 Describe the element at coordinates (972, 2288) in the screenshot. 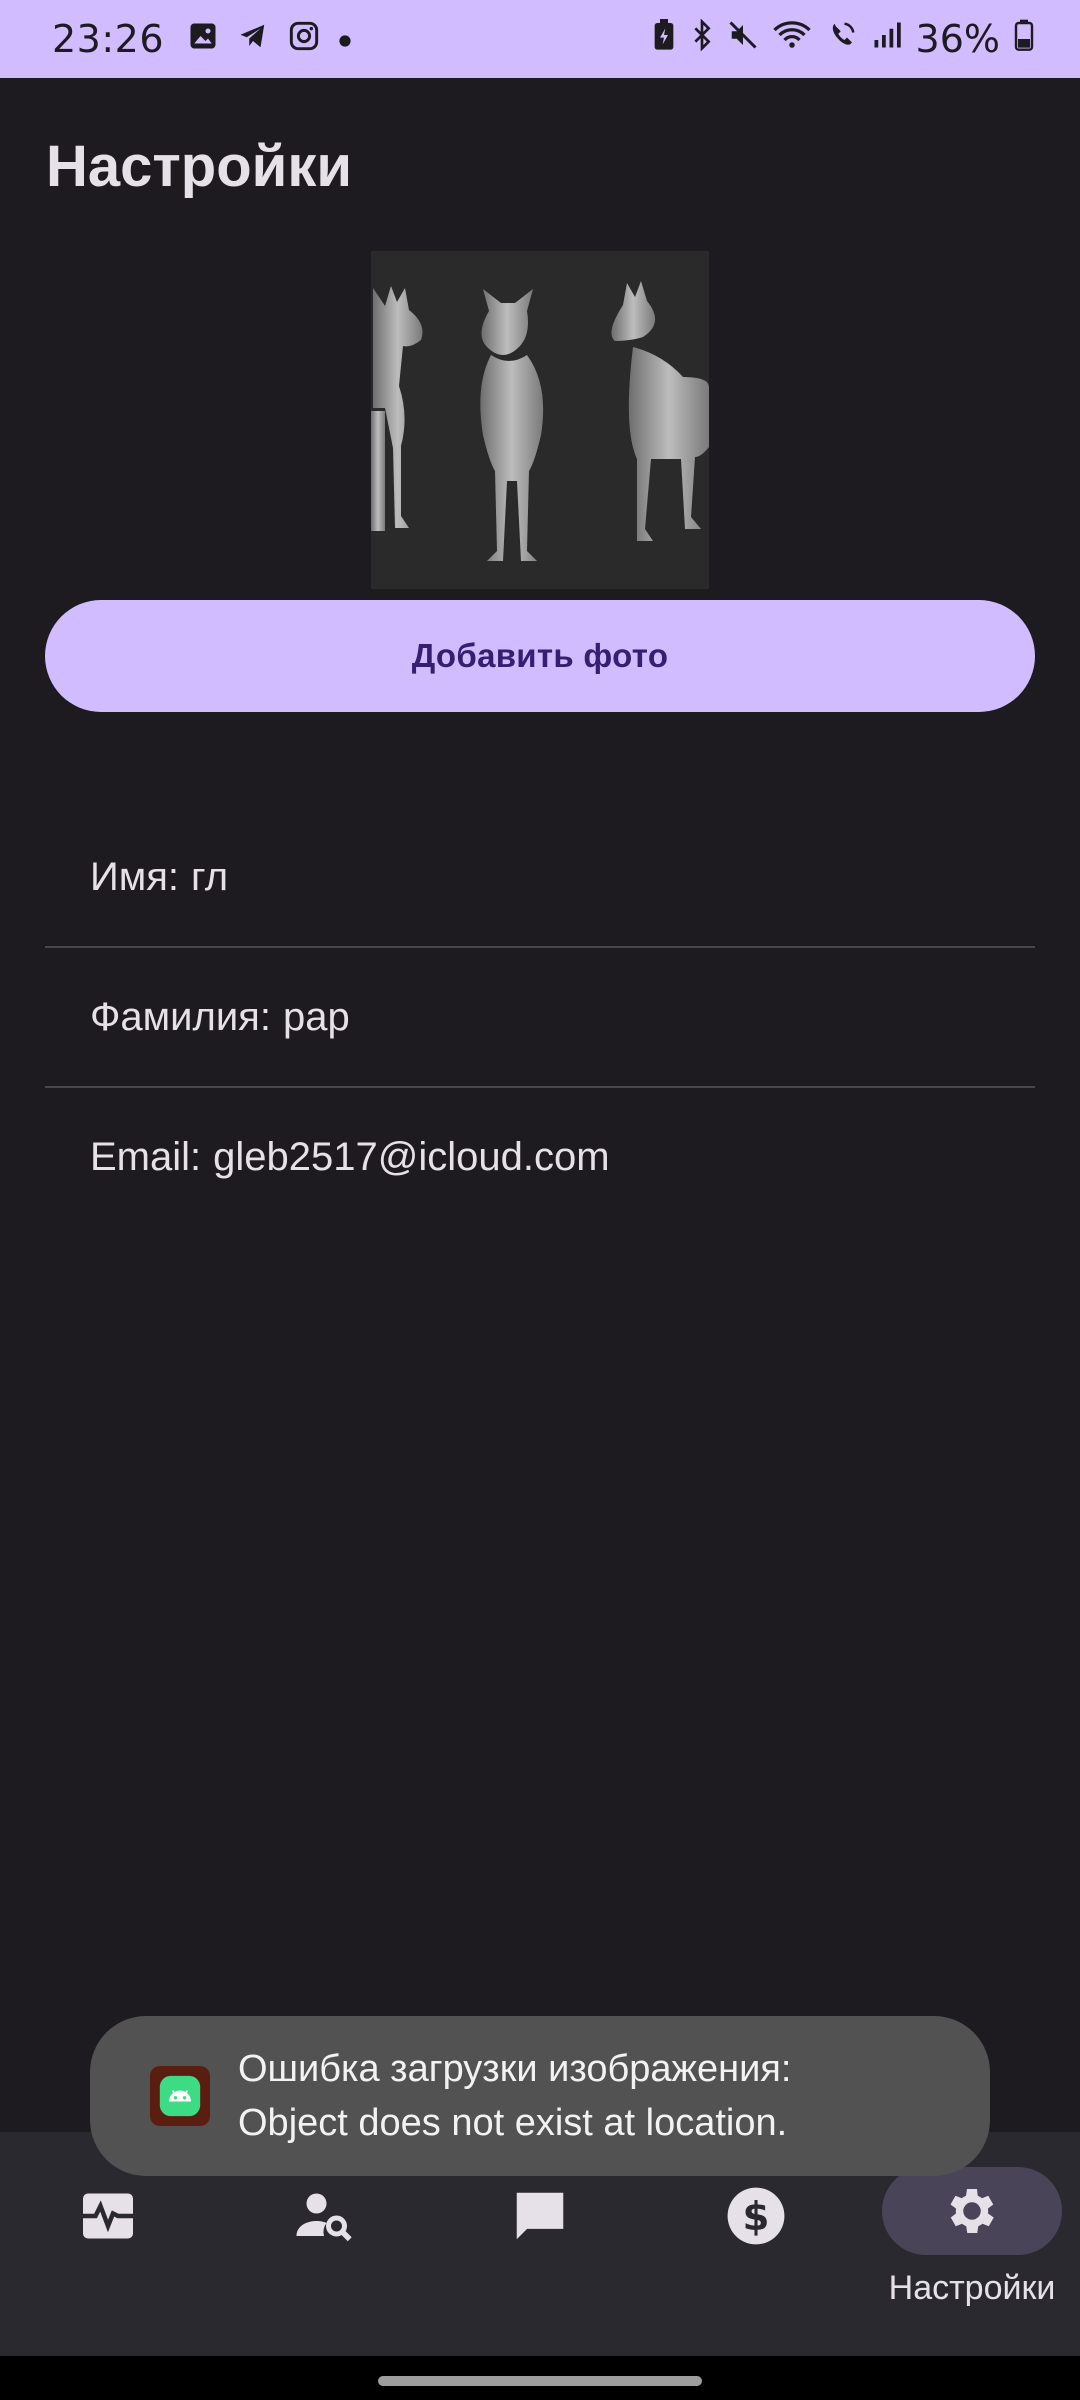

I see `nav-label-settings: Настройки` at that location.